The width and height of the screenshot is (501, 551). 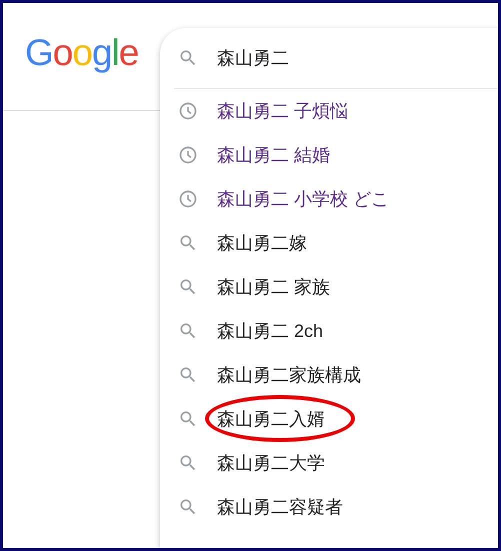 What do you see at coordinates (270, 331) in the screenshot?
I see `suggestion-text: 森山勇二 2ch` at bounding box center [270, 331].